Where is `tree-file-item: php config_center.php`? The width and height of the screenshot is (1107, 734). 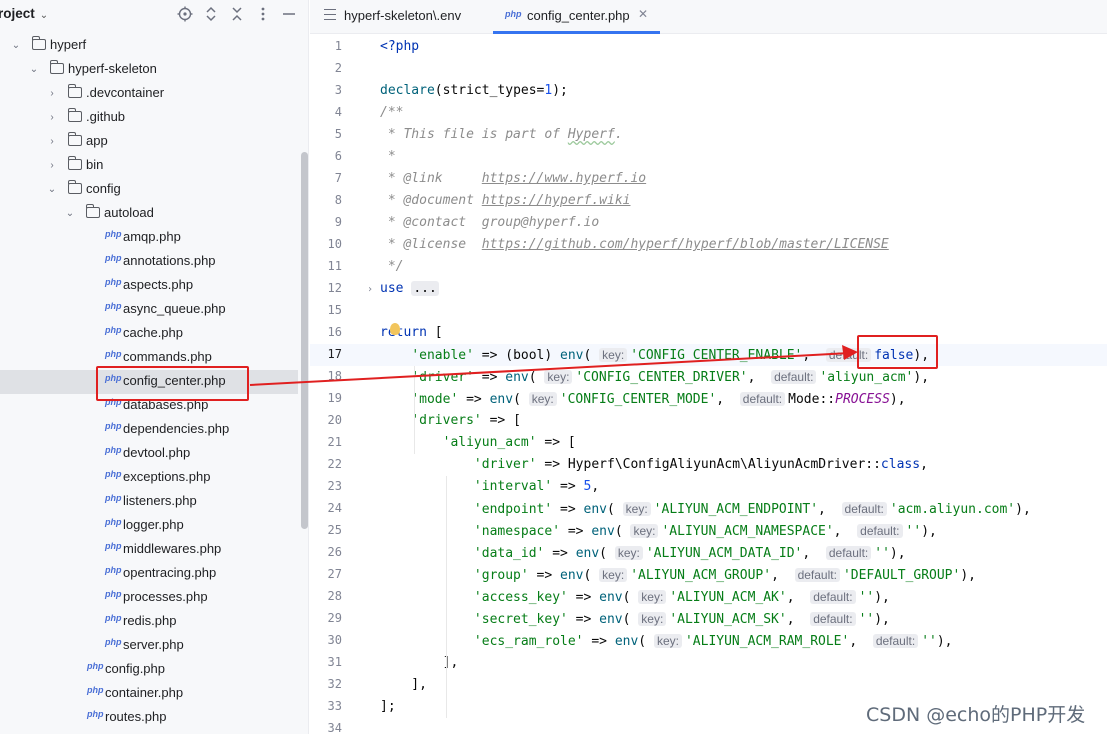
tree-file-item: php config_center.php is located at coordinates (149, 382).